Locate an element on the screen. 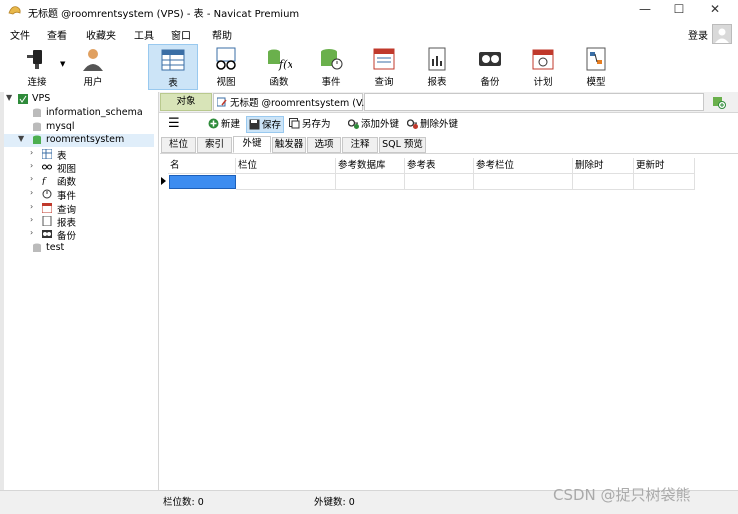 The image size is (738, 514). tree-item-database: information_schema is located at coordinates (81, 113).